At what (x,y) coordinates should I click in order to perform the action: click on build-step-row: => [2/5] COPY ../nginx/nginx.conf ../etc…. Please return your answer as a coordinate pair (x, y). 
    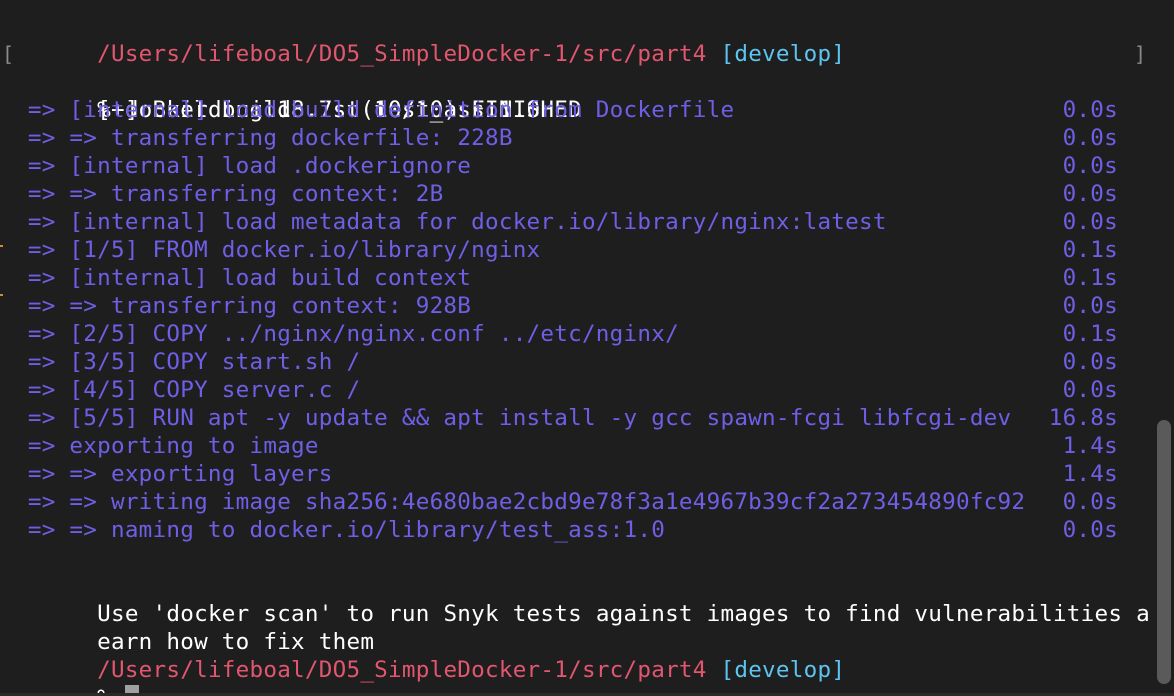
    Looking at the image, I should click on (579, 334).